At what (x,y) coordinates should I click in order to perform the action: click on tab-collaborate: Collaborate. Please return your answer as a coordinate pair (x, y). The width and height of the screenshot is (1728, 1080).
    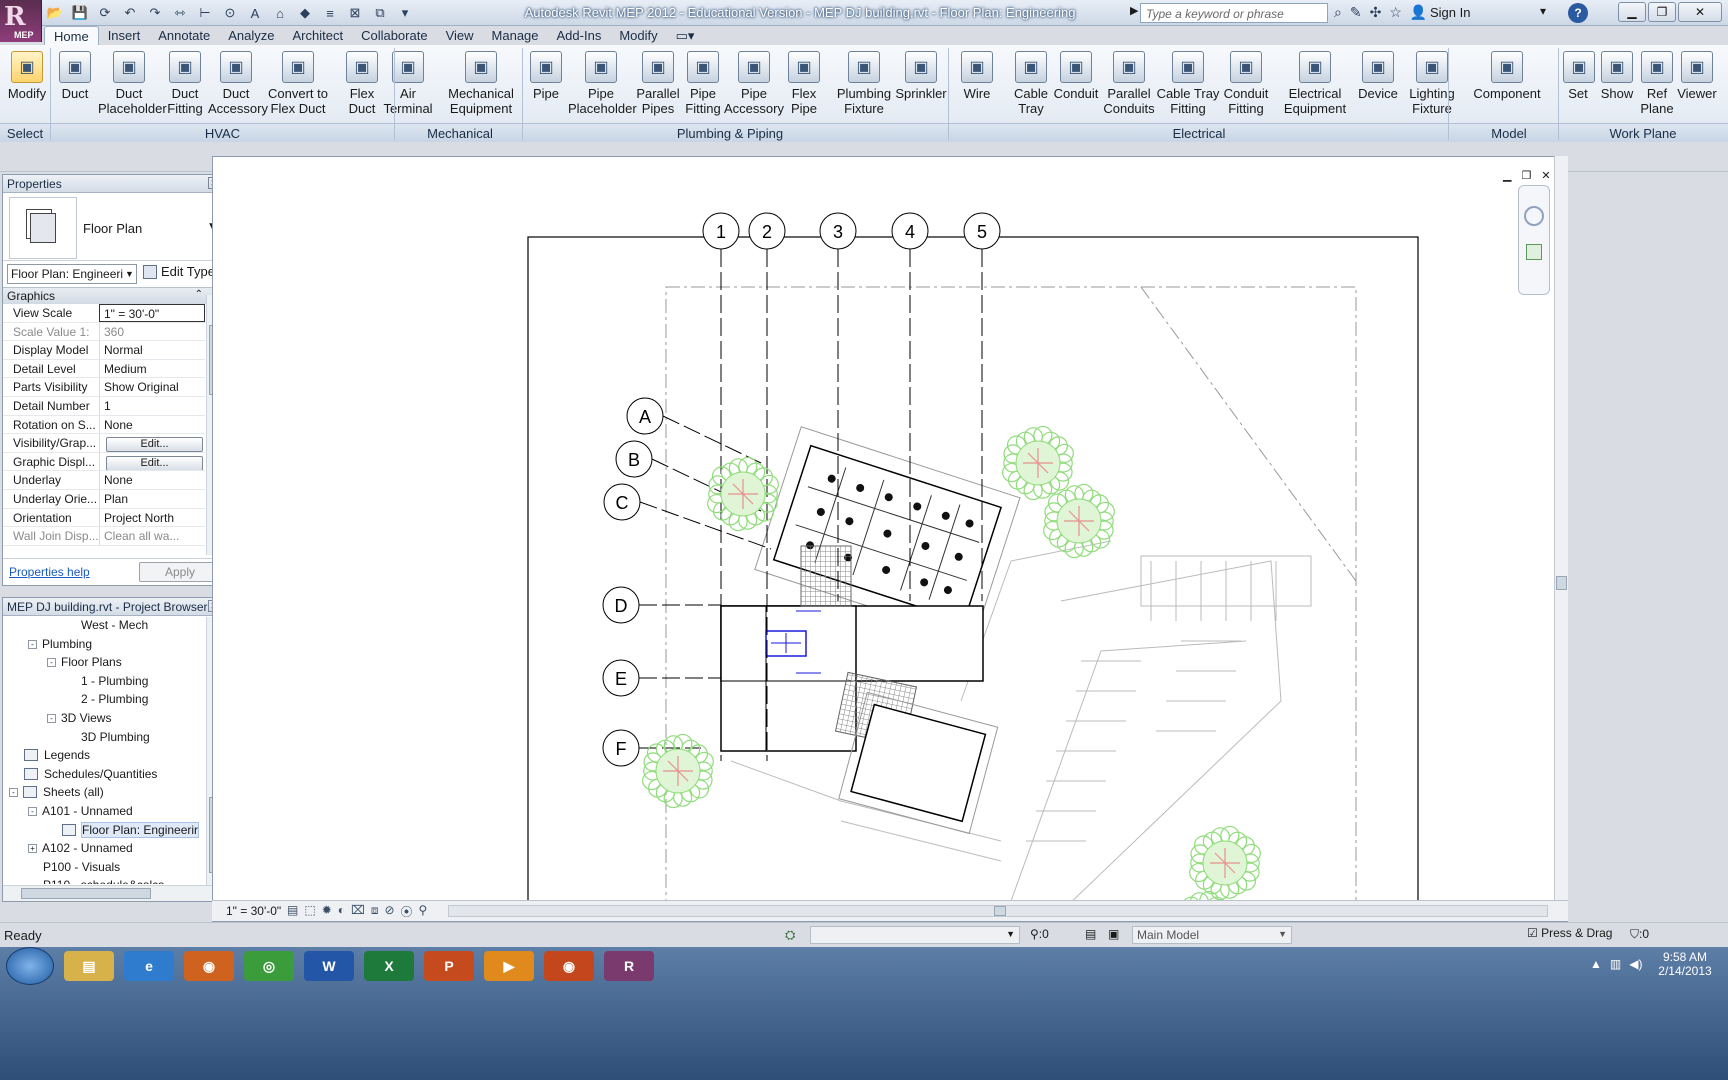
    Looking at the image, I should click on (394, 36).